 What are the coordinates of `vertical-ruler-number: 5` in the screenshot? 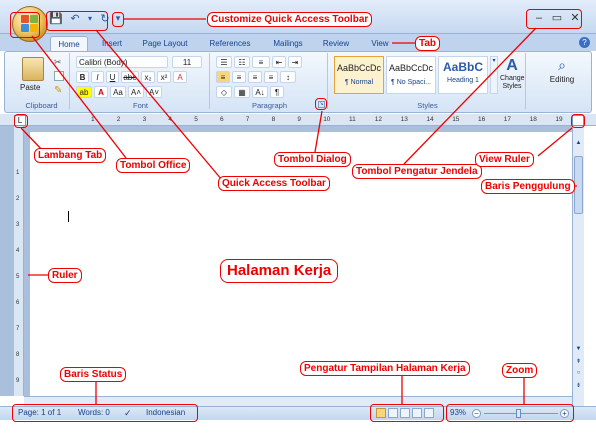 It's located at (18, 277).